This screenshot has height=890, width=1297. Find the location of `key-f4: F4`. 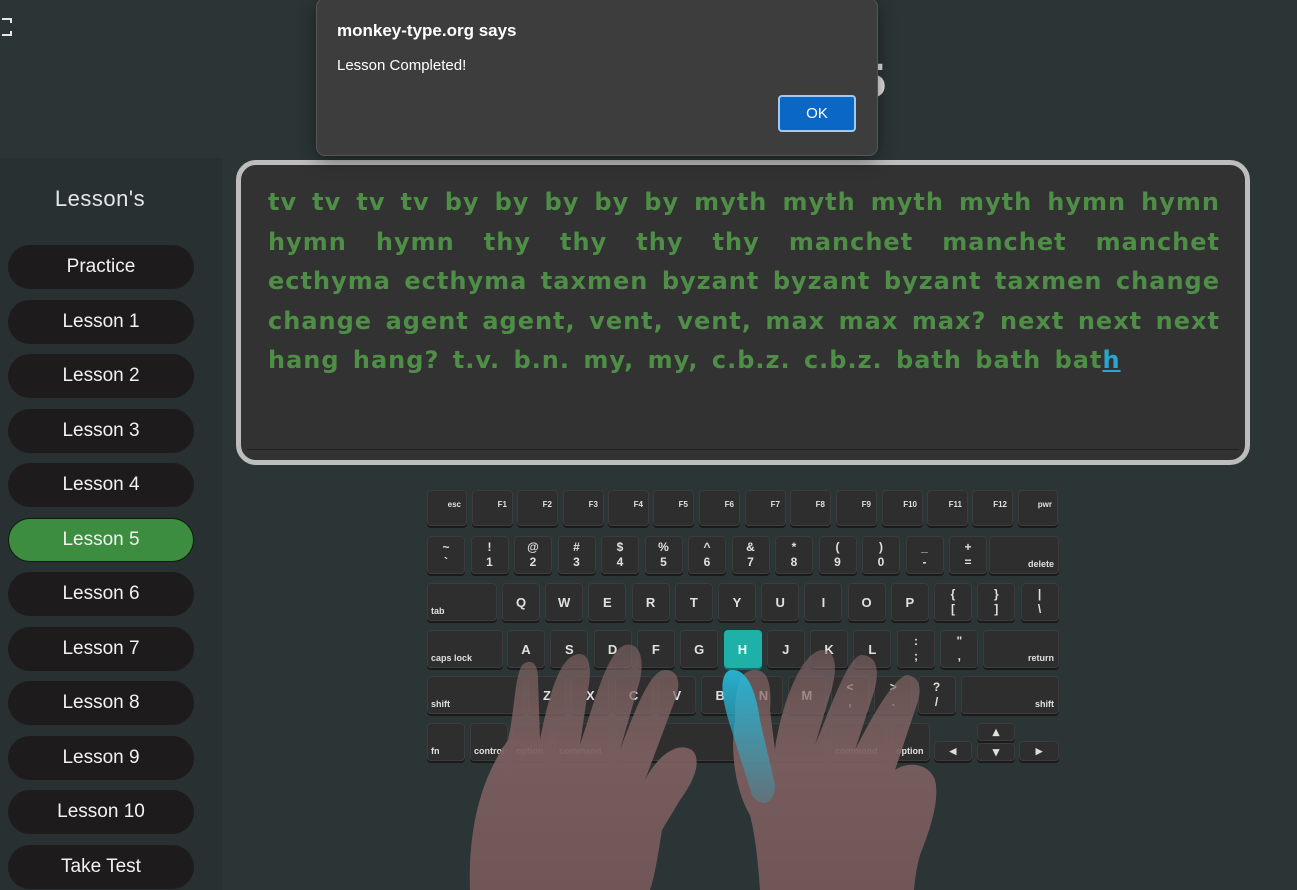

key-f4: F4 is located at coordinates (628, 508).